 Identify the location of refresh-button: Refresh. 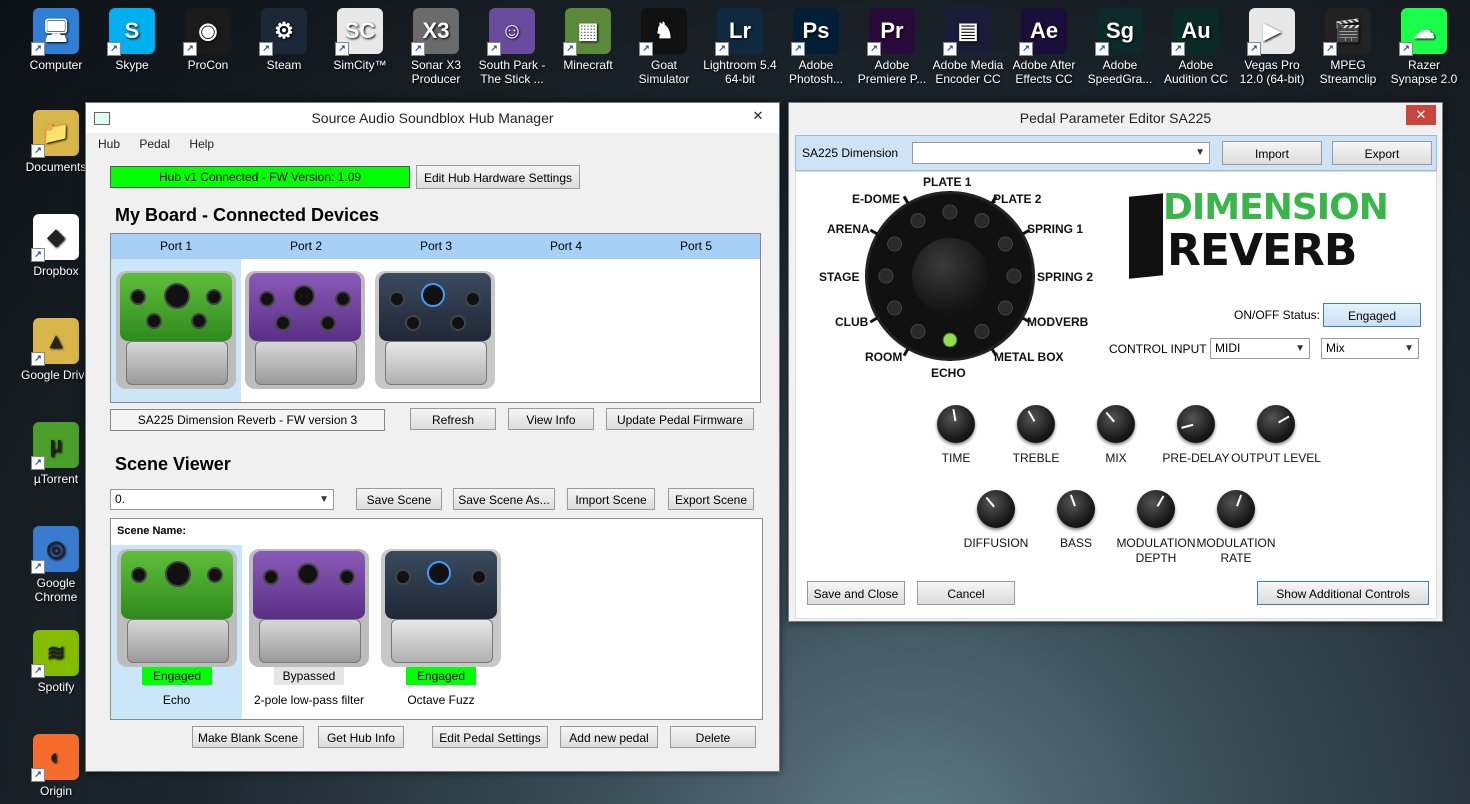
(453, 419).